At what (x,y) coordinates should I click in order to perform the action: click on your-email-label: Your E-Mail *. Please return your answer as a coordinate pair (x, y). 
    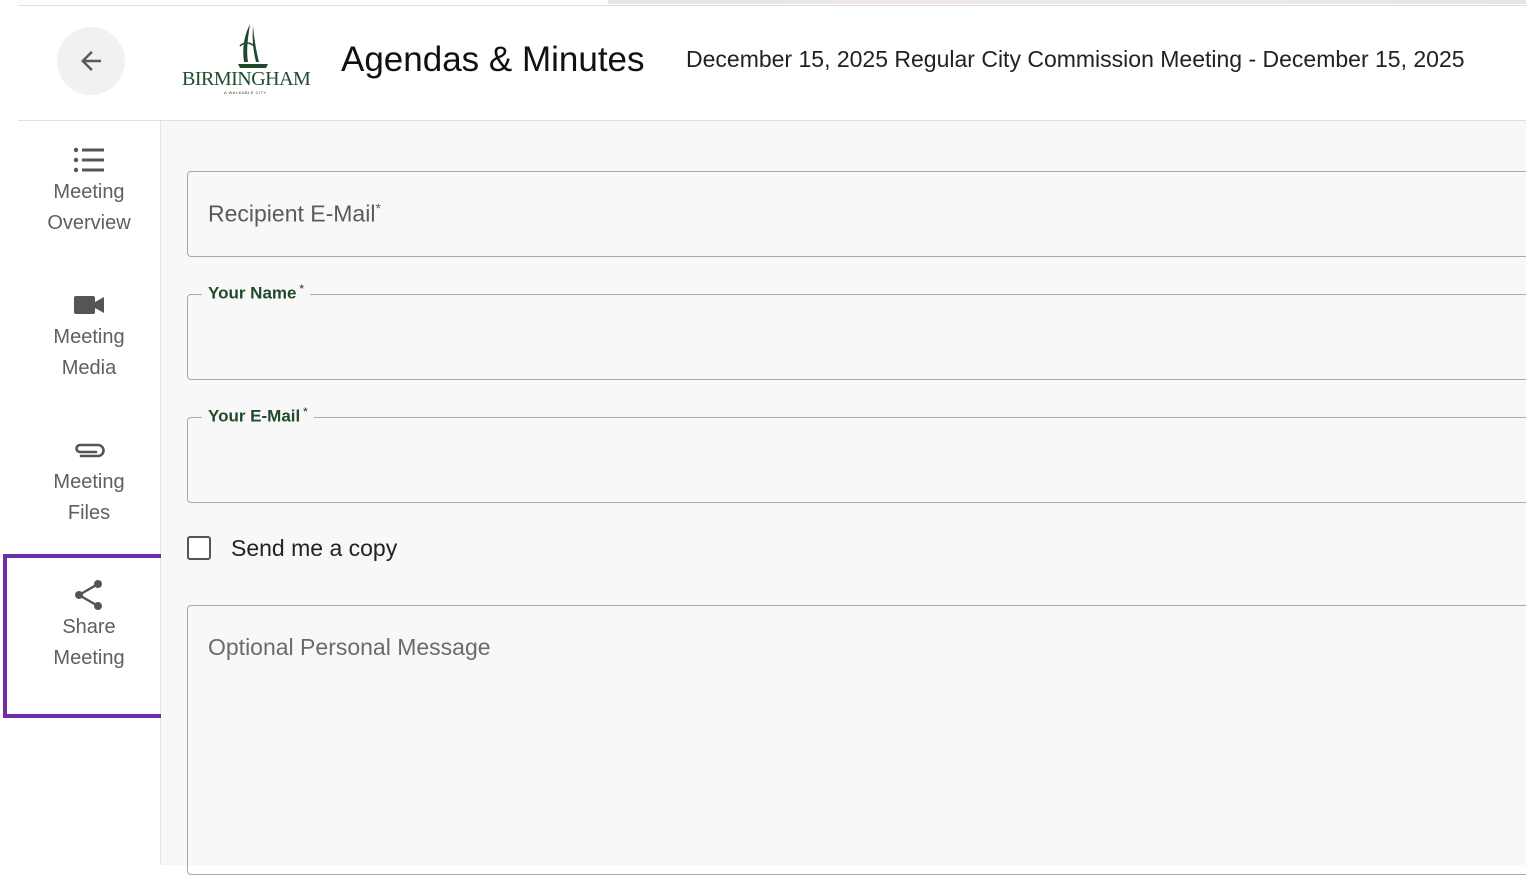
    Looking at the image, I should click on (258, 416).